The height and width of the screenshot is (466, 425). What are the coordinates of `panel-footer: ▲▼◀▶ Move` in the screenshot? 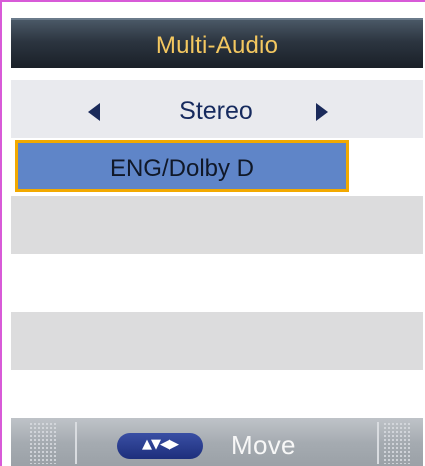 It's located at (217, 442).